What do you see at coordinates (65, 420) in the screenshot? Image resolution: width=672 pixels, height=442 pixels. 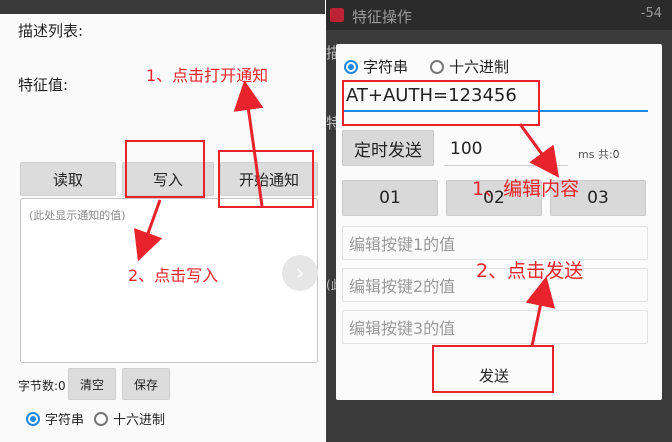 I see `radio-string-label: 字符串` at bounding box center [65, 420].